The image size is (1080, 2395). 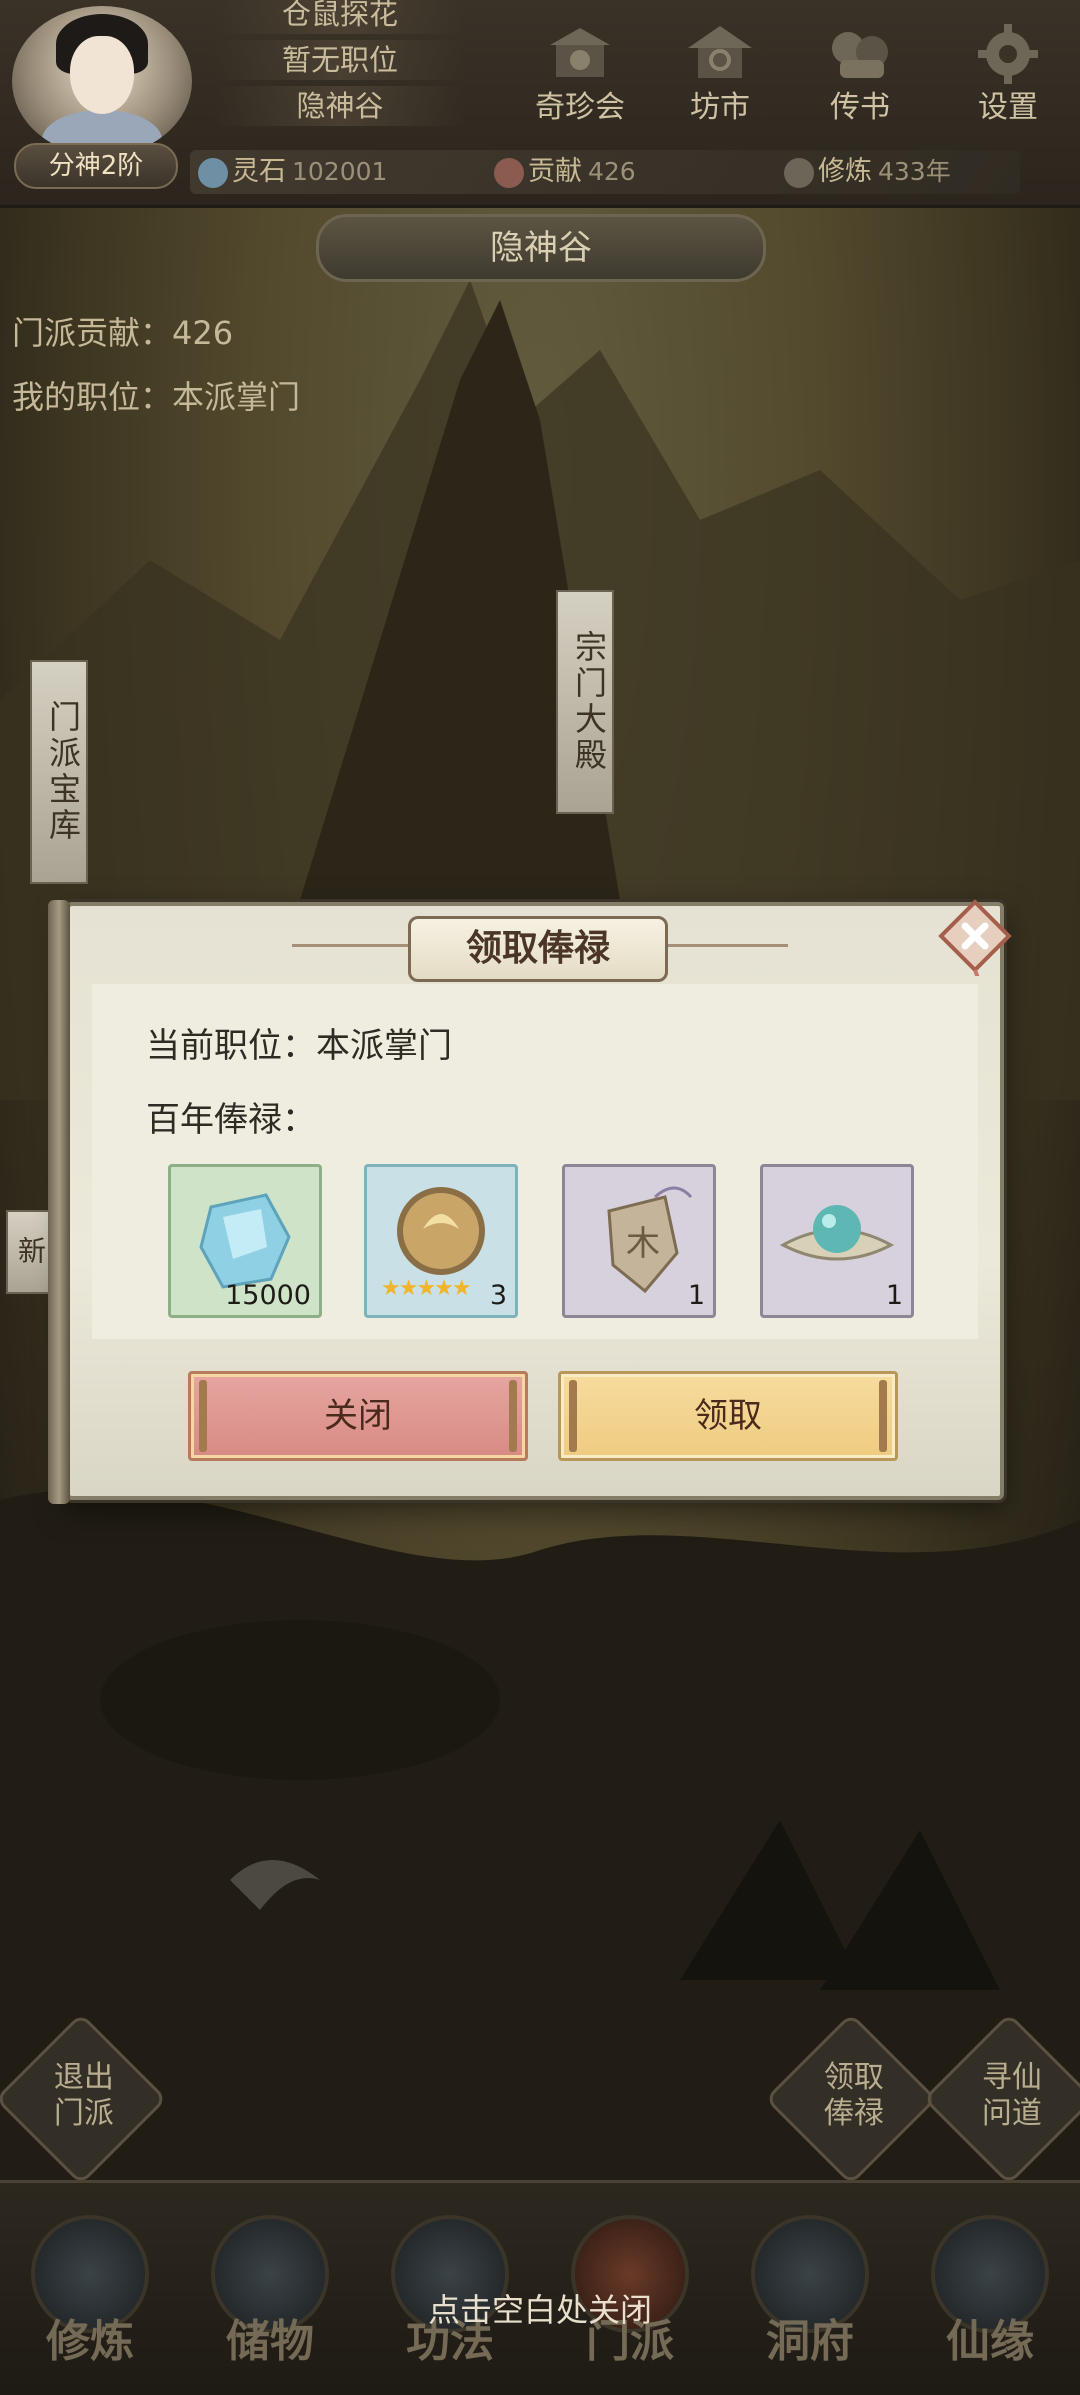 What do you see at coordinates (83, 2096) in the screenshot?
I see `leave-sect-label: 退出 门派` at bounding box center [83, 2096].